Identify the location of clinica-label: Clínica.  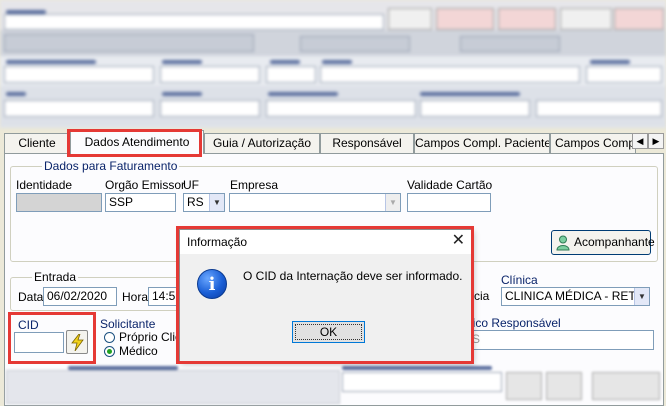
(519, 280).